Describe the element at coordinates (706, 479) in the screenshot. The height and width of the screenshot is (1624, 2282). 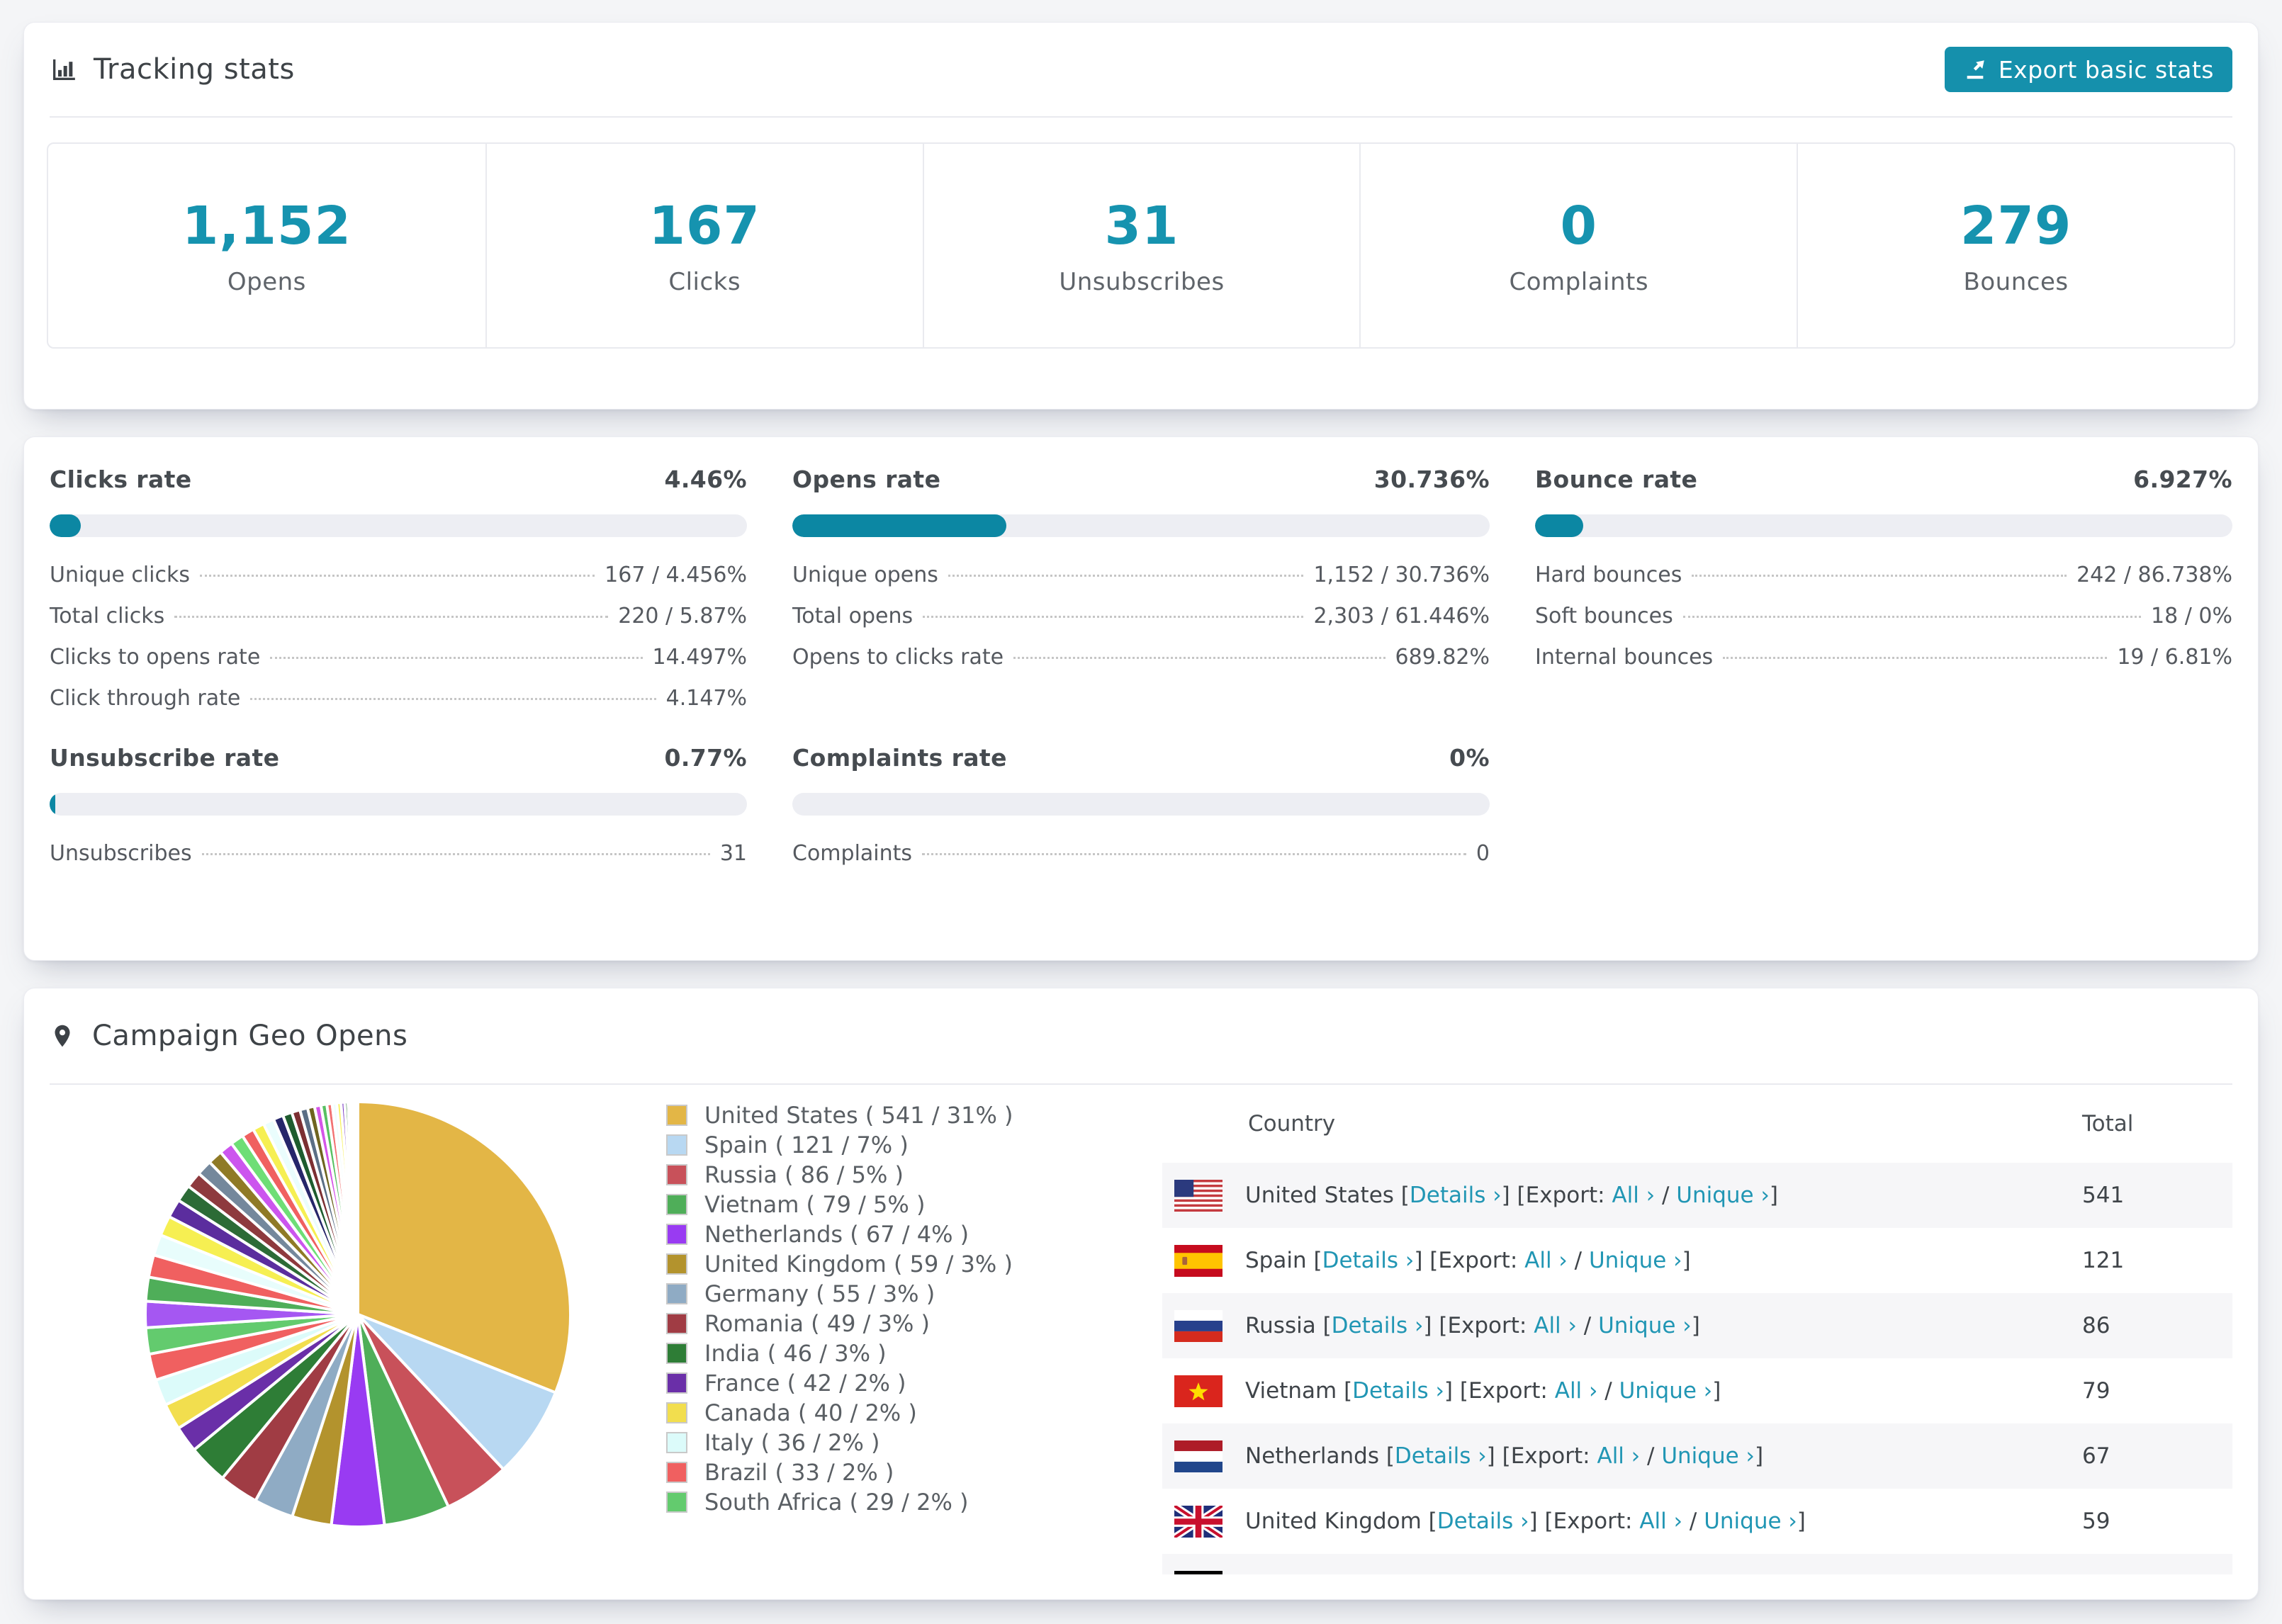
I see `rate-percentage: 4.46%` at that location.